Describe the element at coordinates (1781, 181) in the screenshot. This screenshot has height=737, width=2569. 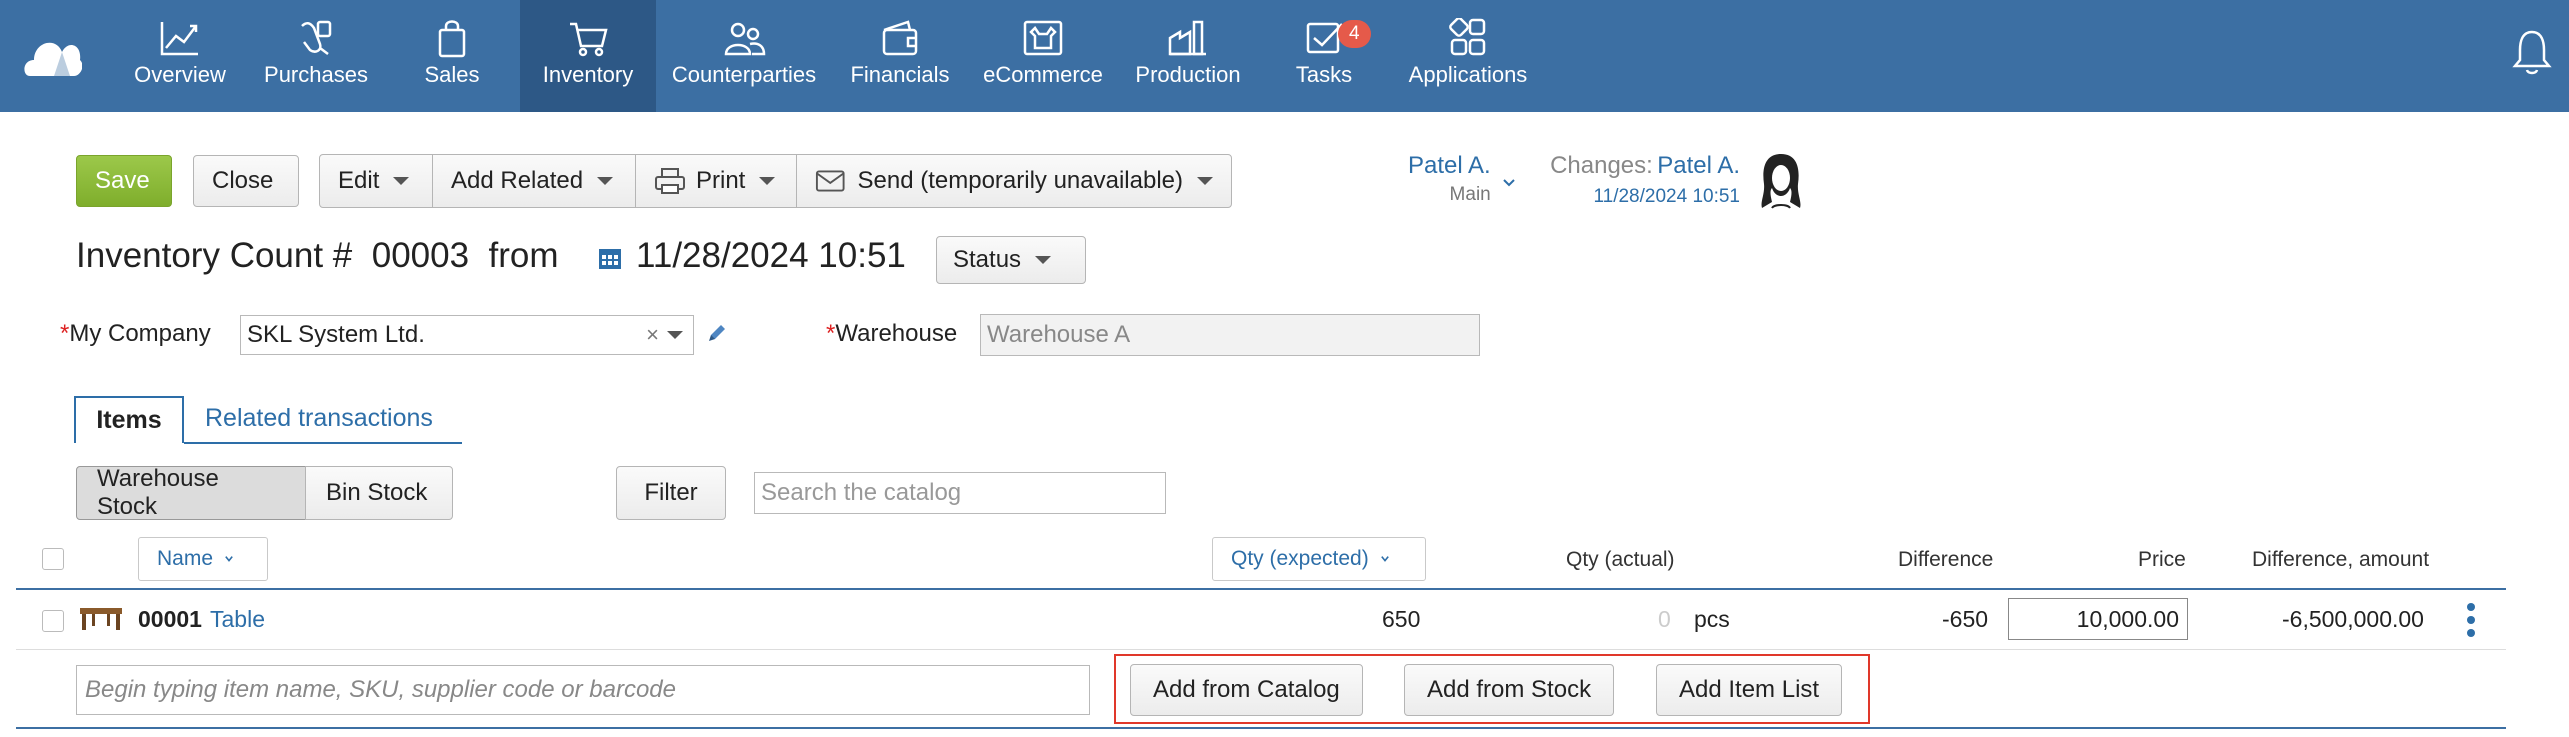
I see `avatar` at that location.